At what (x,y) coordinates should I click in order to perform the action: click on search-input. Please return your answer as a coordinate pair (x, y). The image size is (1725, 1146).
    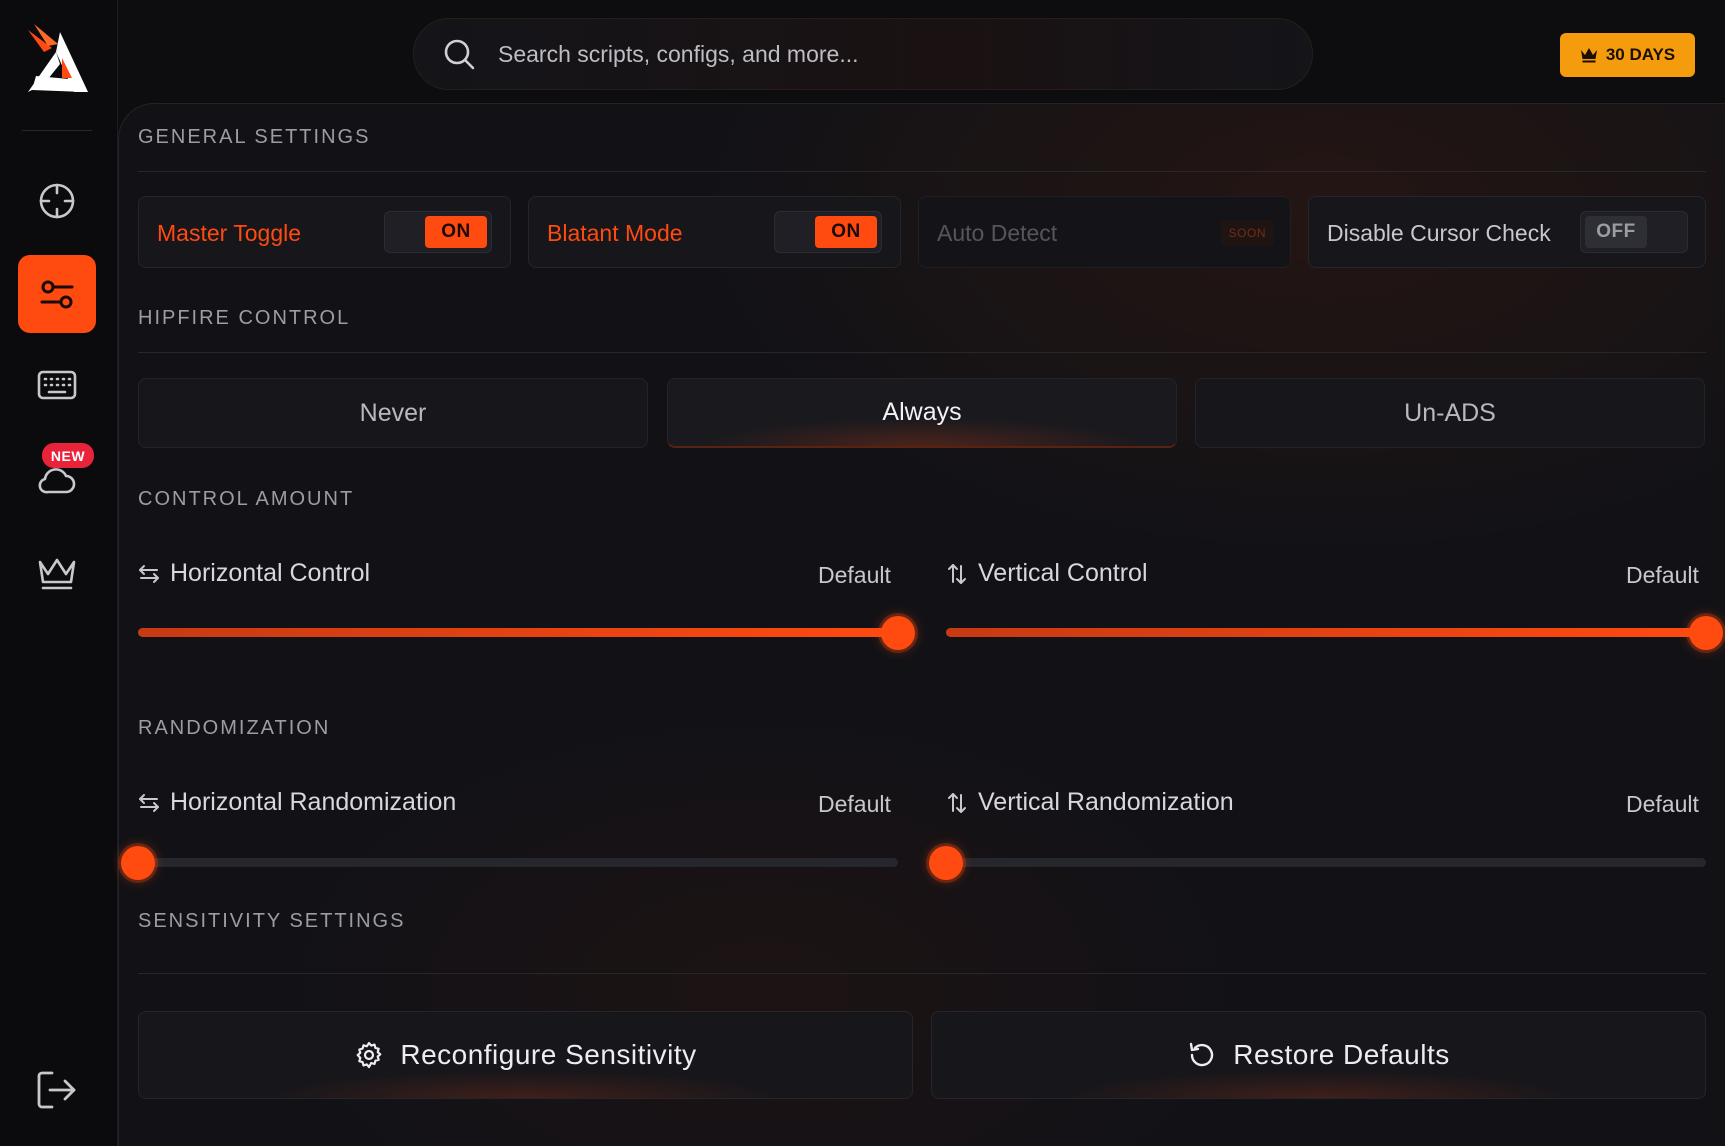
    Looking at the image, I should click on (888, 54).